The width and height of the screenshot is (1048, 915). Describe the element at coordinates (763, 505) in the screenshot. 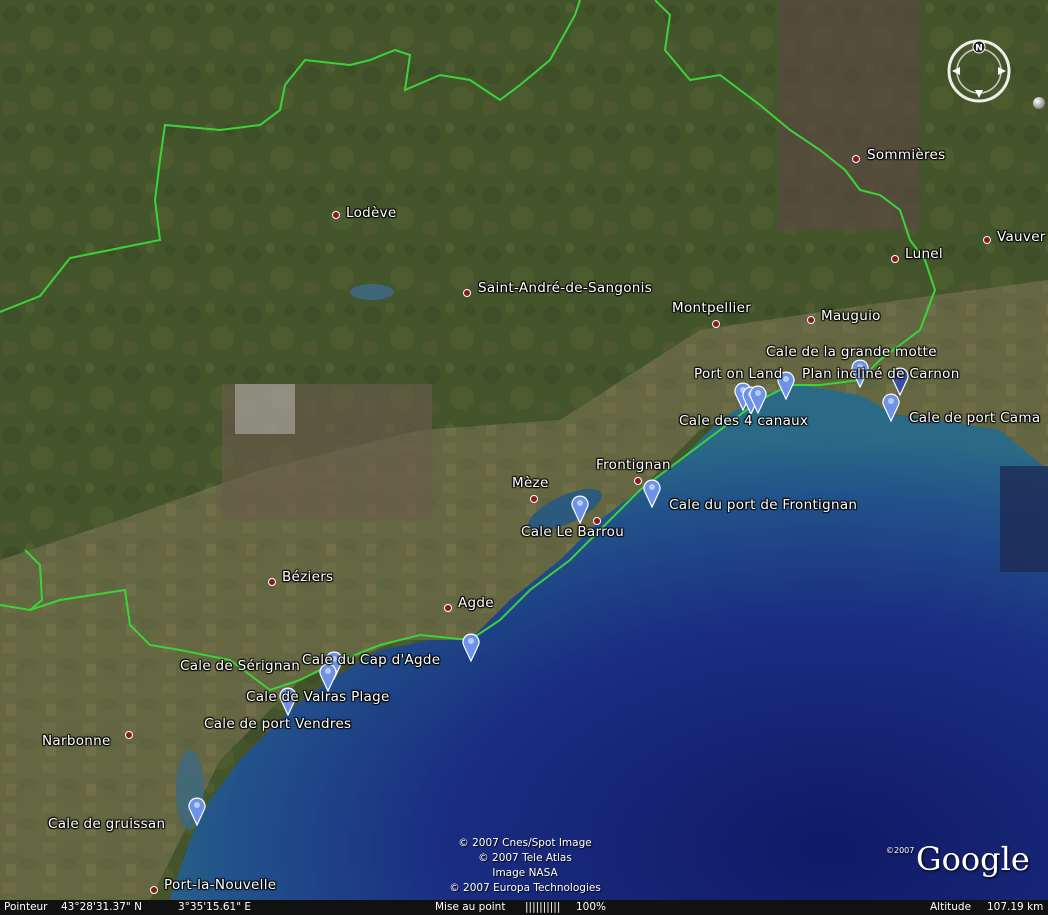

I see `placemark-label-frontignan-port: Cale du port de Frontignan` at that location.